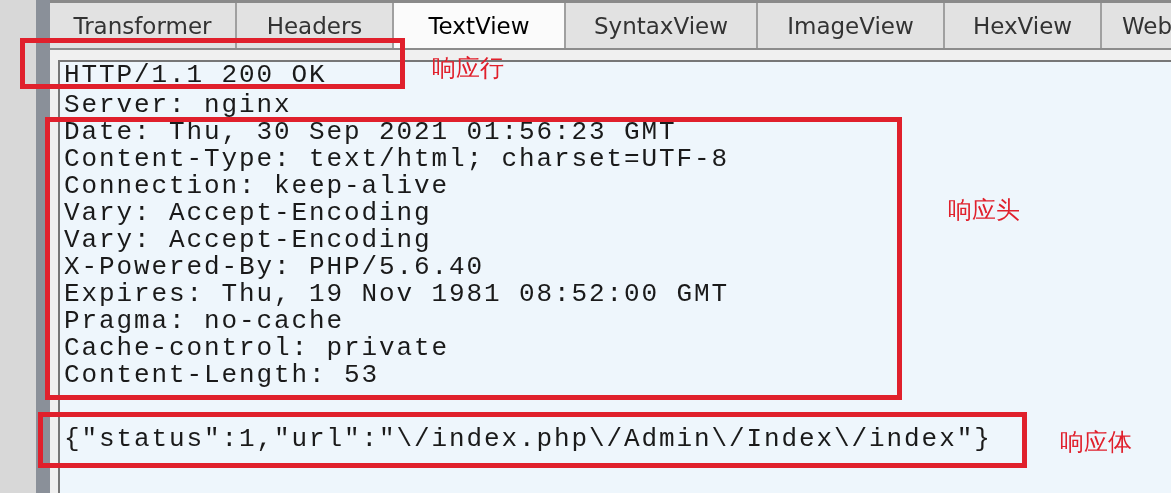 The image size is (1171, 493). What do you see at coordinates (257, 348) in the screenshot?
I see `header-line: Cache-control: private` at bounding box center [257, 348].